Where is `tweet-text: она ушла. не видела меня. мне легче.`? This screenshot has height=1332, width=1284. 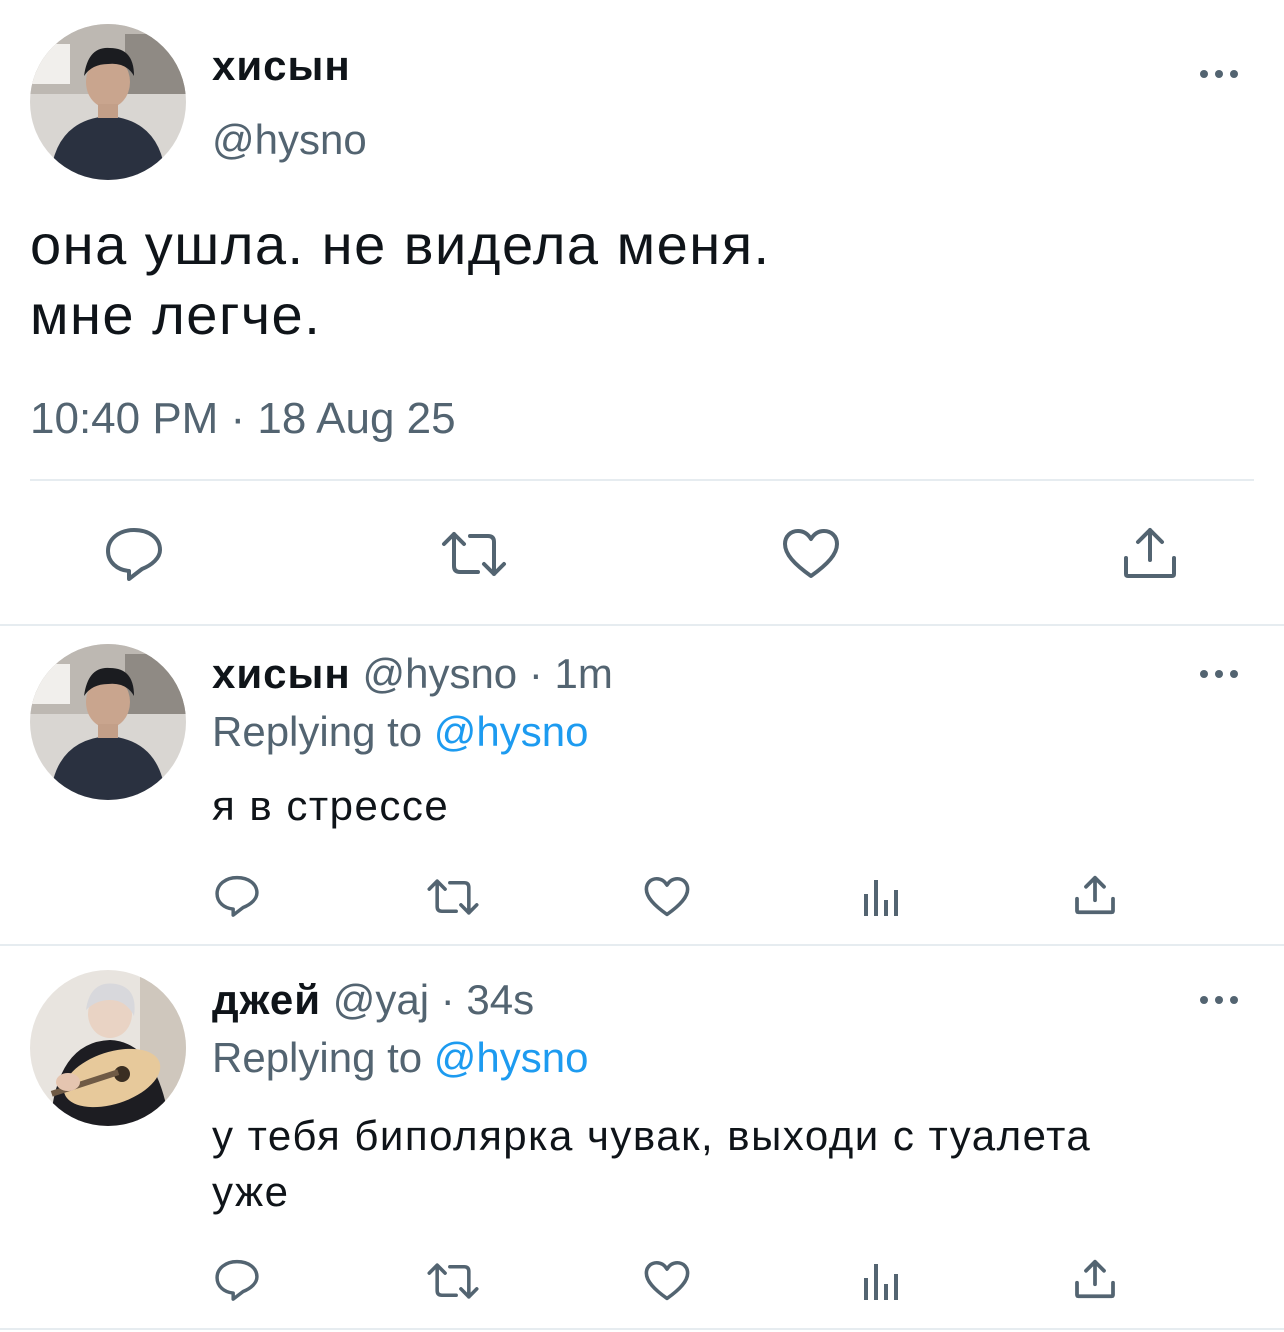 tweet-text: она ушла. не видела меня. мне легче. is located at coordinates (400, 280).